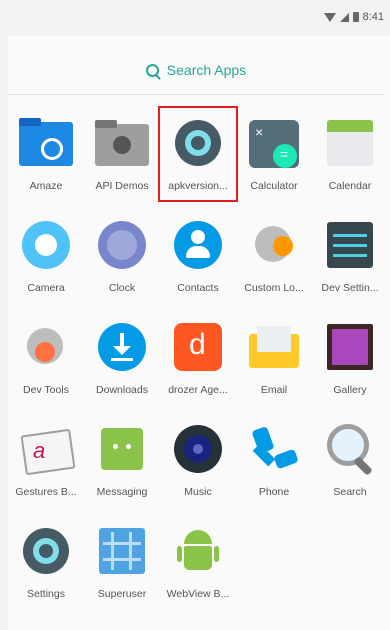 The image size is (390, 630). Describe the element at coordinates (274, 186) in the screenshot. I see `app-label: Calculator` at that location.